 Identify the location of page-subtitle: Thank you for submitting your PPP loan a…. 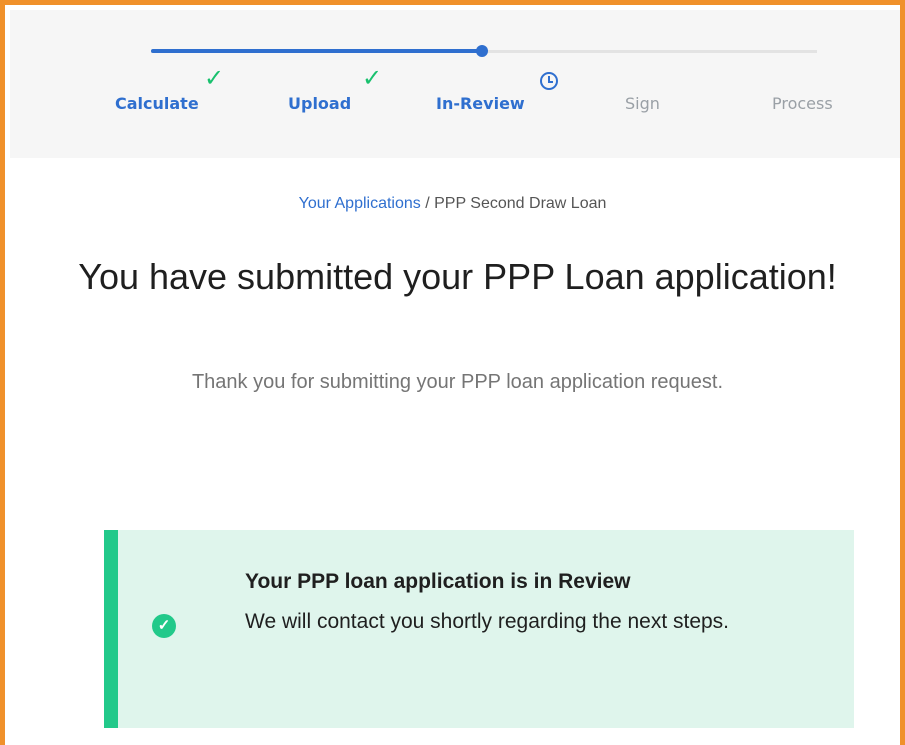
(457, 382).